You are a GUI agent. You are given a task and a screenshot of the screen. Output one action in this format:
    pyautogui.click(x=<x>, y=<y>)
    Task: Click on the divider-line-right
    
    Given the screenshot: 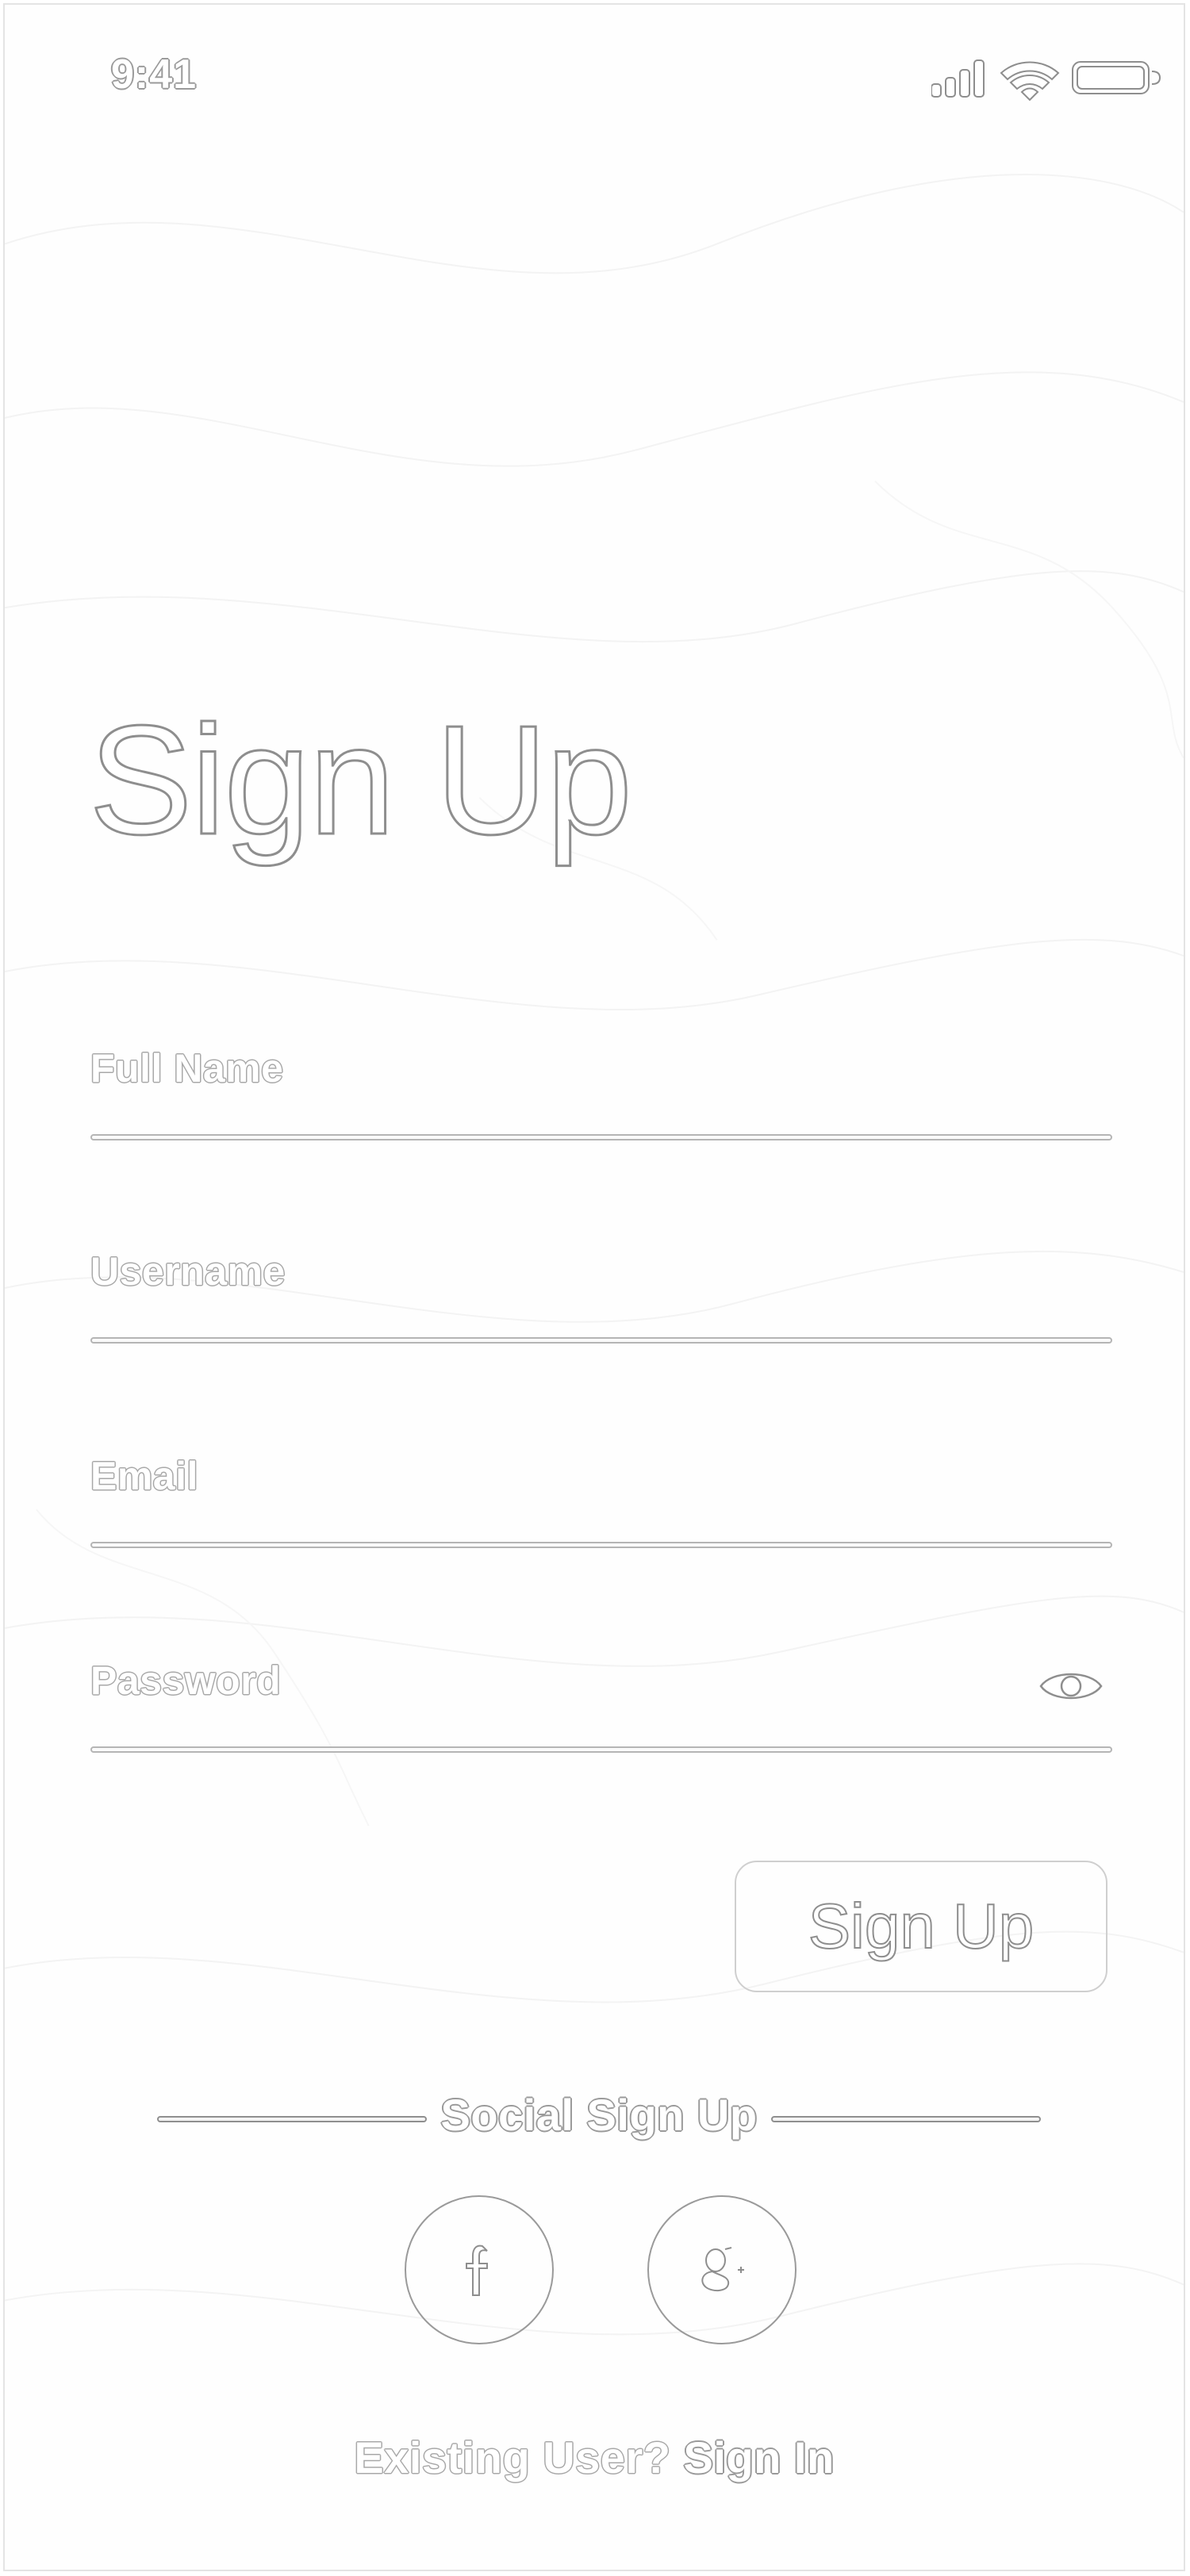 What is the action you would take?
    pyautogui.click(x=906, y=2119)
    